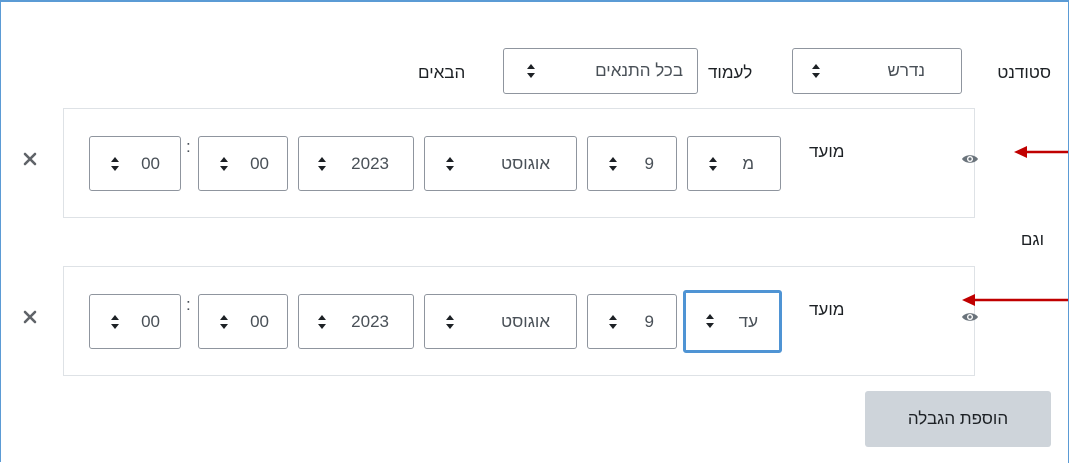 This screenshot has height=463, width=1069. What do you see at coordinates (259, 163) in the screenshot?
I see `hour-value-1: 00` at bounding box center [259, 163].